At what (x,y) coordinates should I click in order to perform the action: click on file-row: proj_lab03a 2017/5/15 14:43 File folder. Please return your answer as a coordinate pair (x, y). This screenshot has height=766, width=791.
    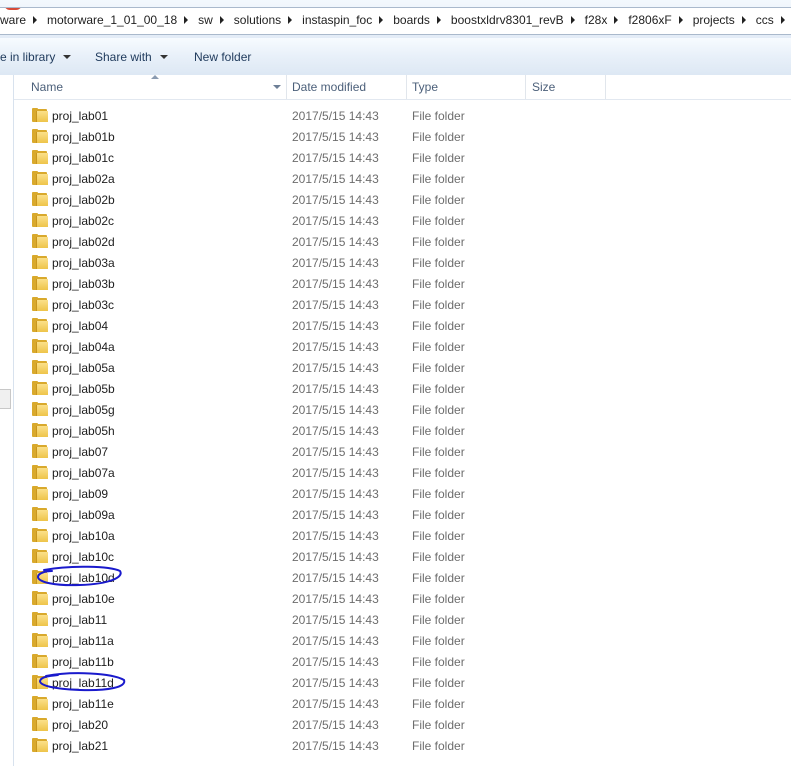
    Looking at the image, I should click on (402, 262).